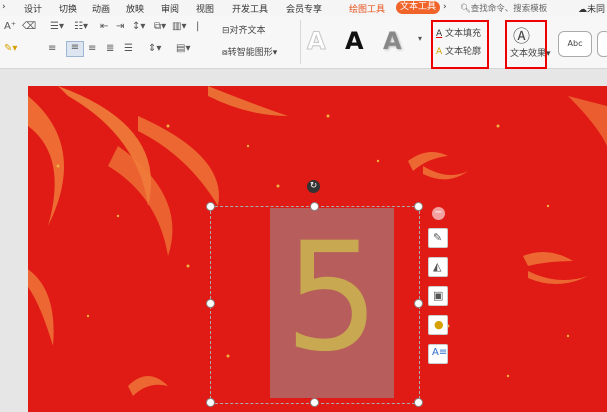 The image size is (607, 412). I want to click on text-effect-label: 文本效果, so click(528, 54).